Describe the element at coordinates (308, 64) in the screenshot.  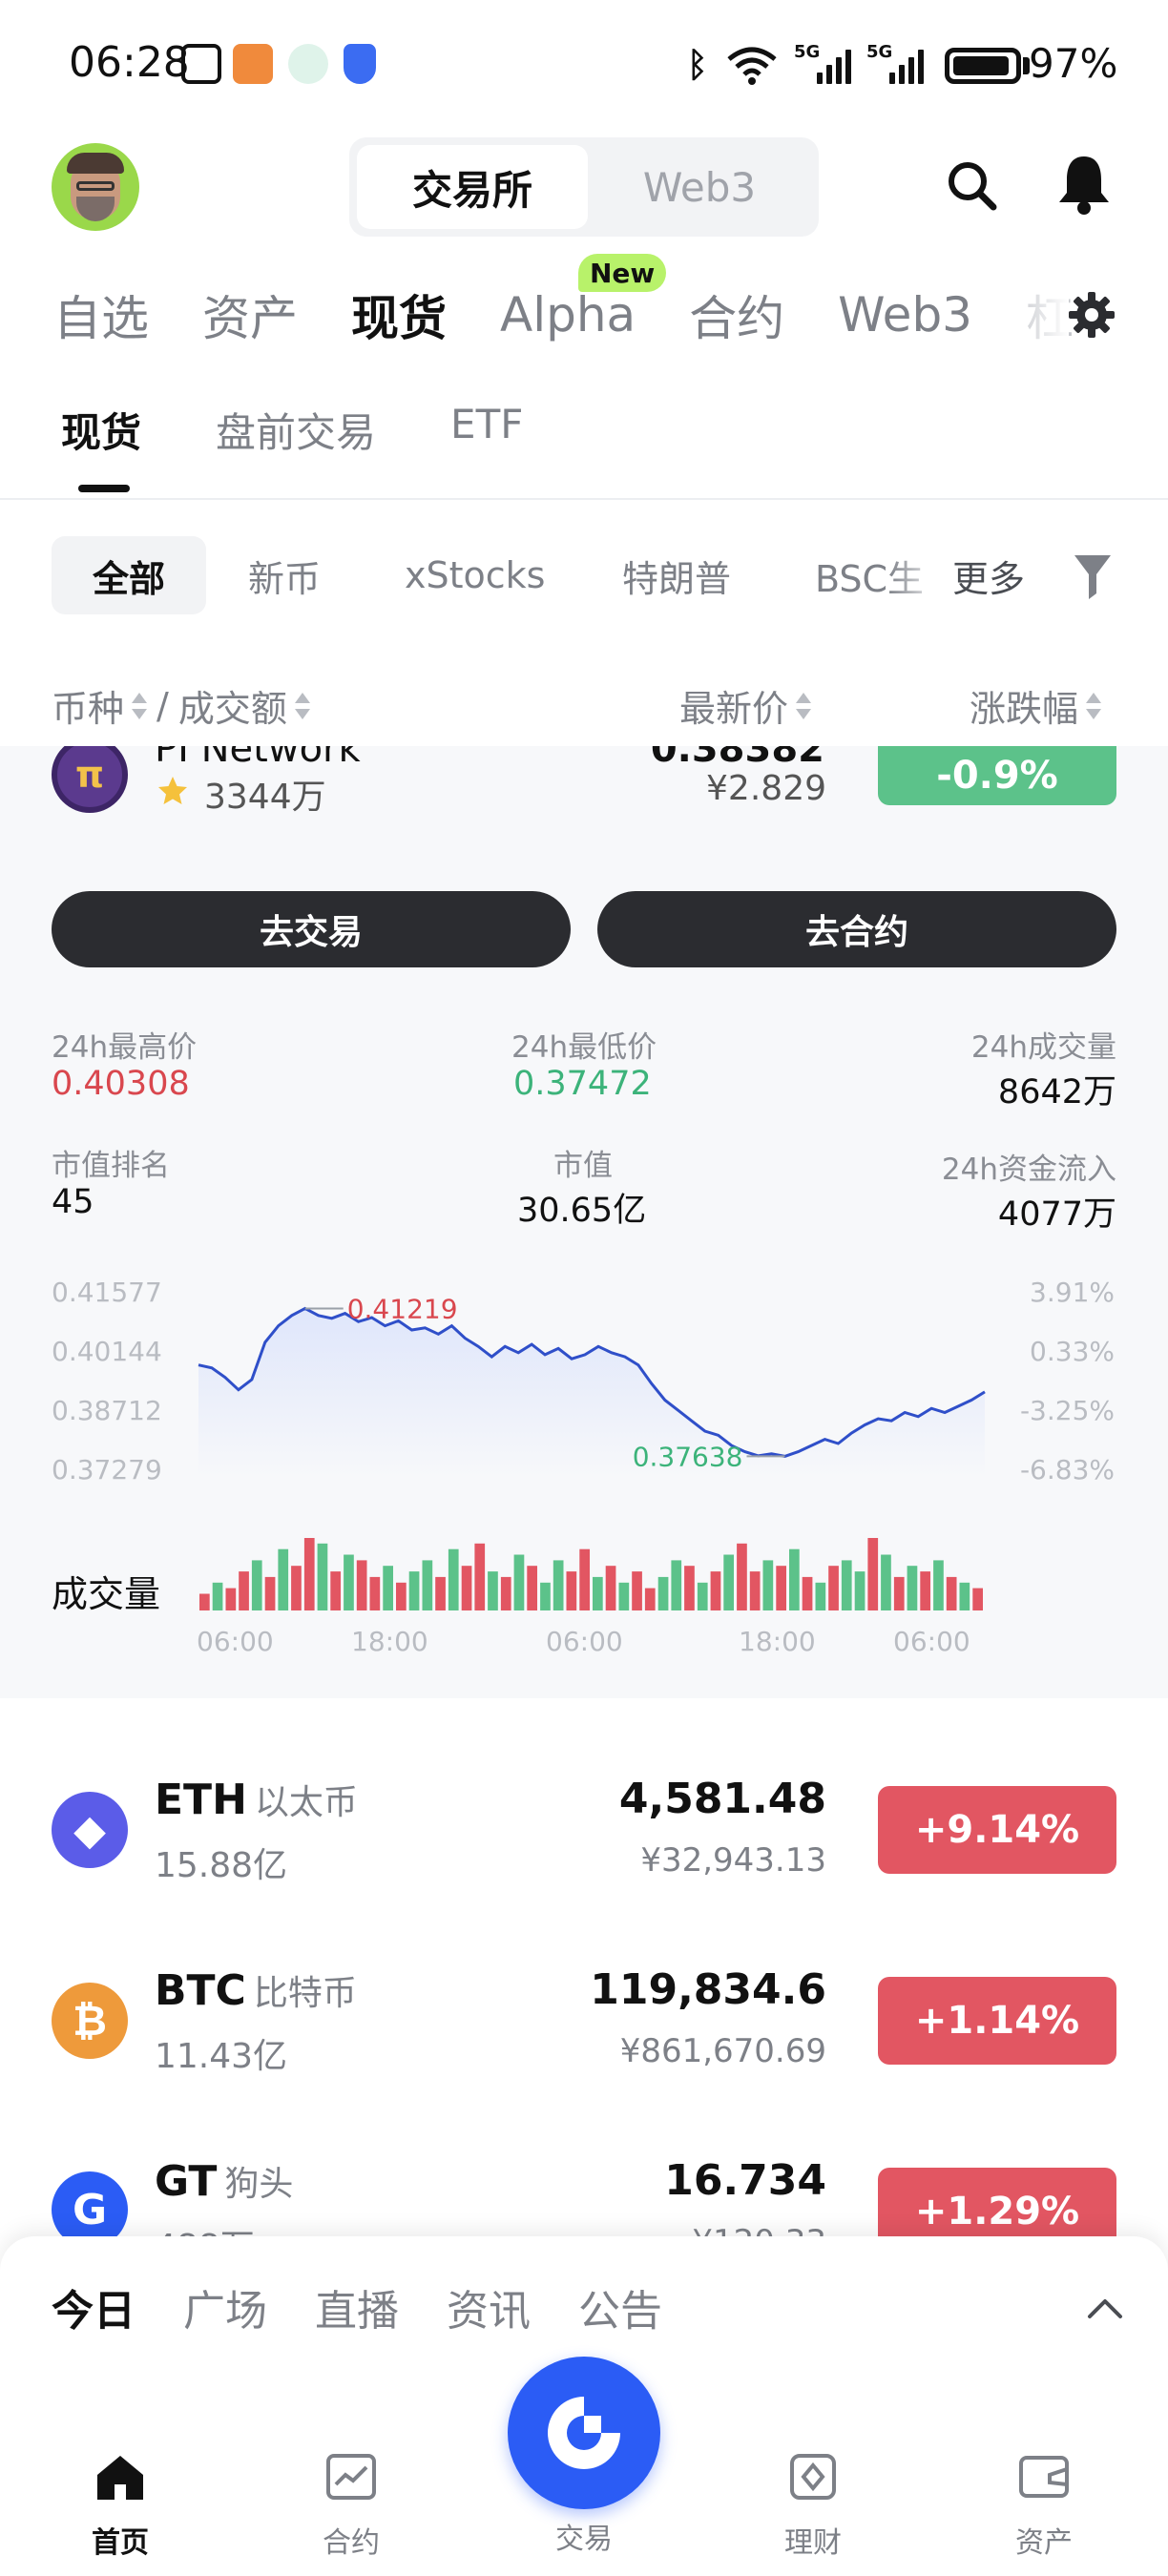
I see `tree-notify-icon` at that location.